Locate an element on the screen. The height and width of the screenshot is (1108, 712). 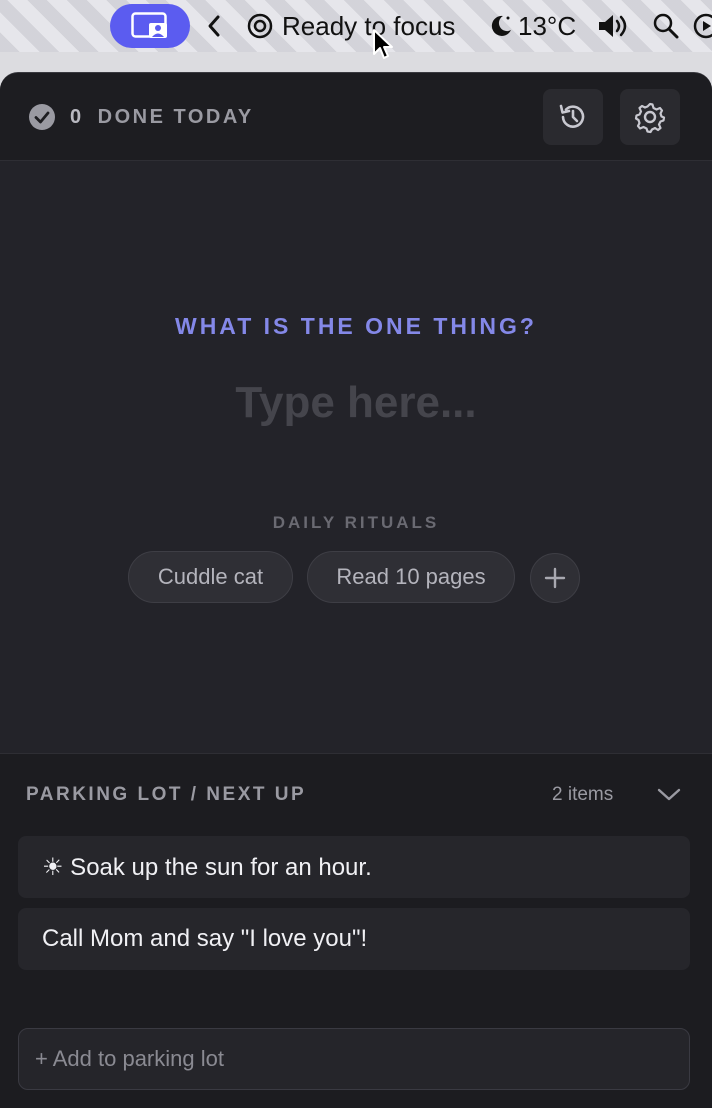
history-button is located at coordinates (573, 117).